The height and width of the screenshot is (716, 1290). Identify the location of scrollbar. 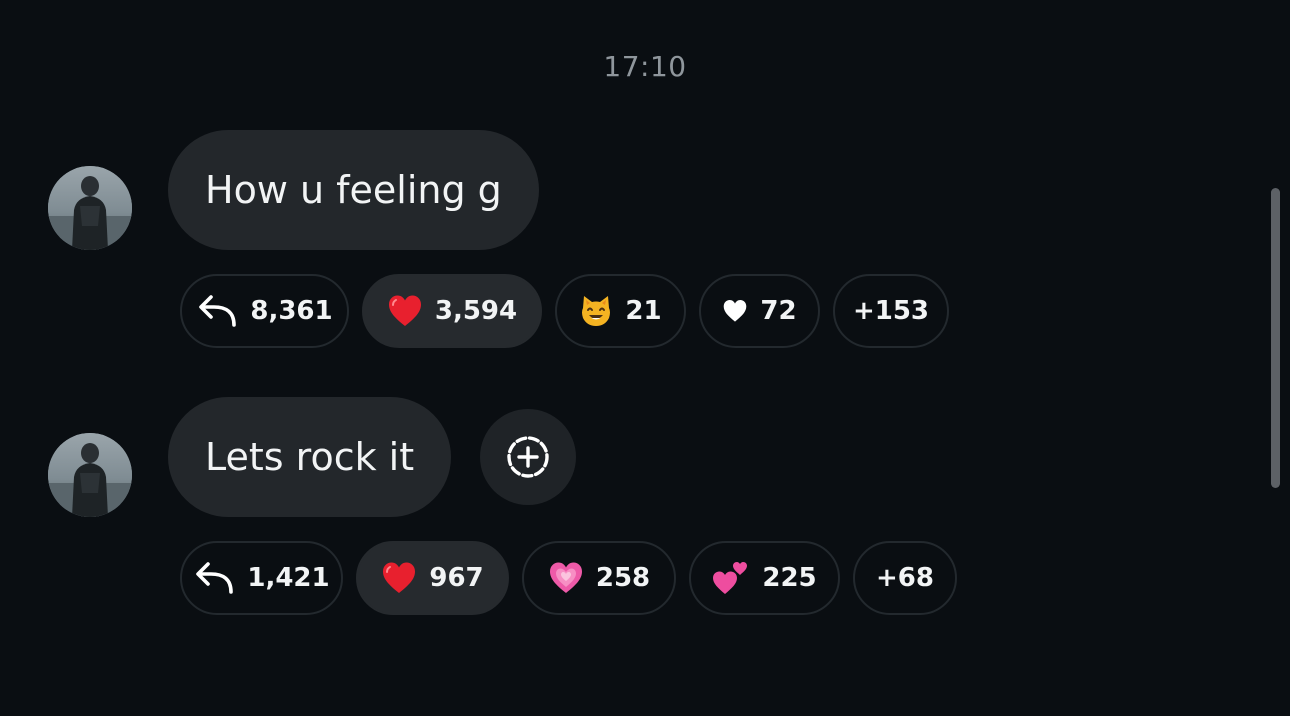
(1275, 338).